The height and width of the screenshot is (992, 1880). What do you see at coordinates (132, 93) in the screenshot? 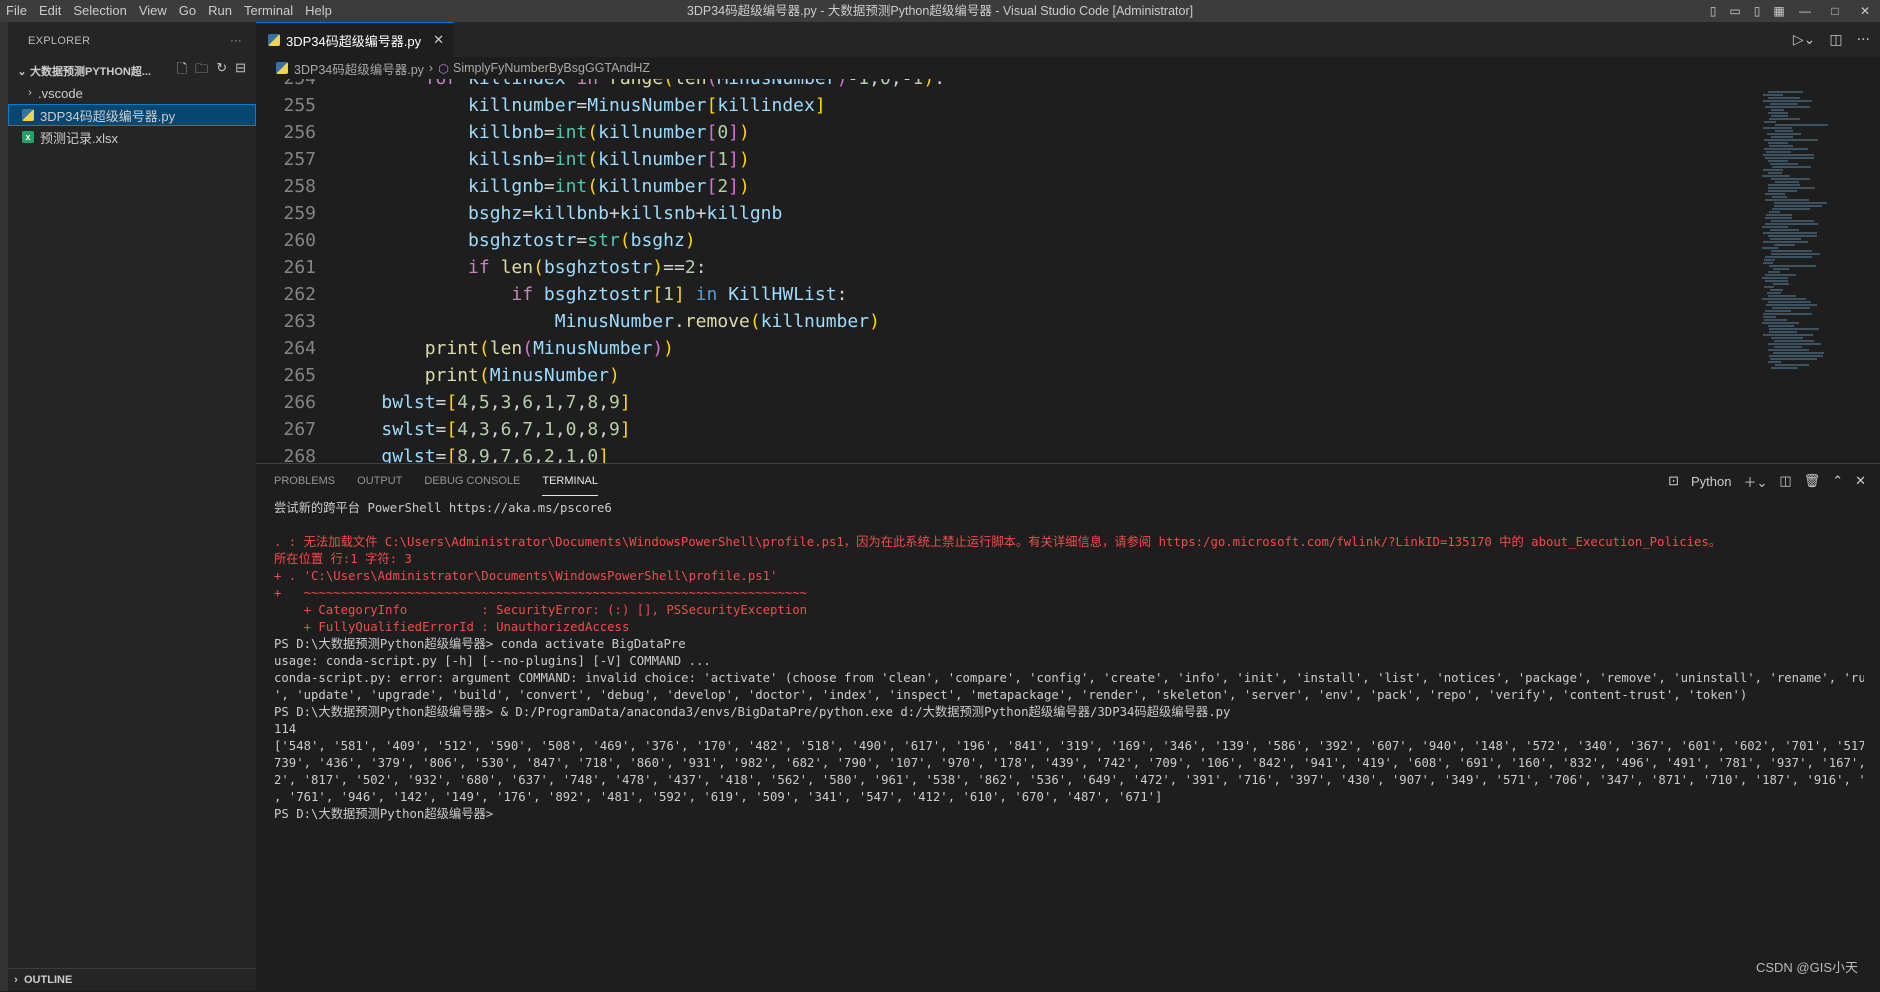
I see `tree-item-vscode: › .vscode` at bounding box center [132, 93].